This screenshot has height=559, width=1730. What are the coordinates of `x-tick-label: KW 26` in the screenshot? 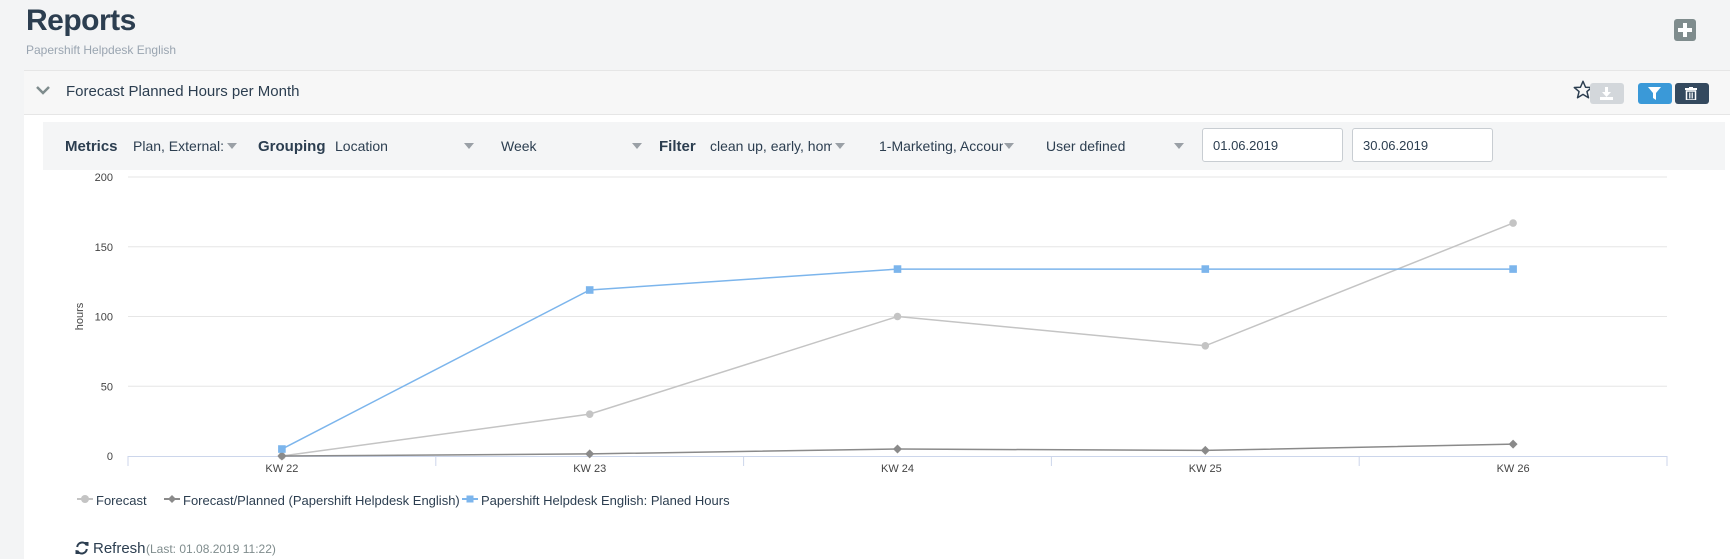 It's located at (1513, 469).